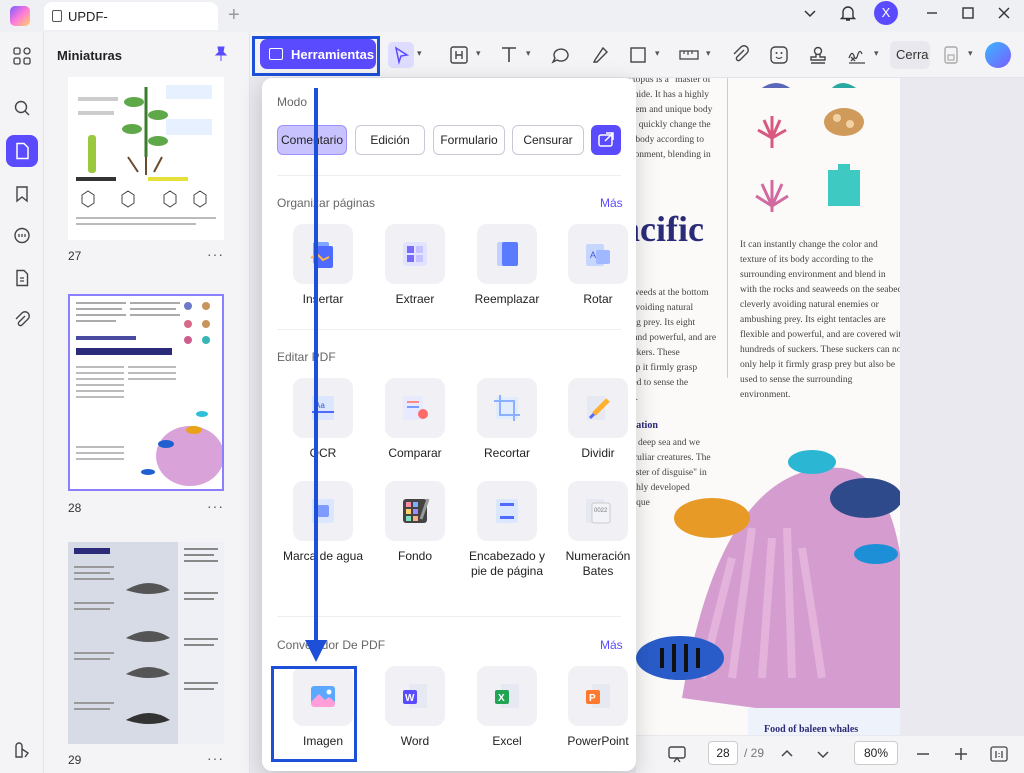 Image resolution: width=1024 pixels, height=773 pixels. What do you see at coordinates (316, 375) in the screenshot?
I see `annotation-arrow` at bounding box center [316, 375].